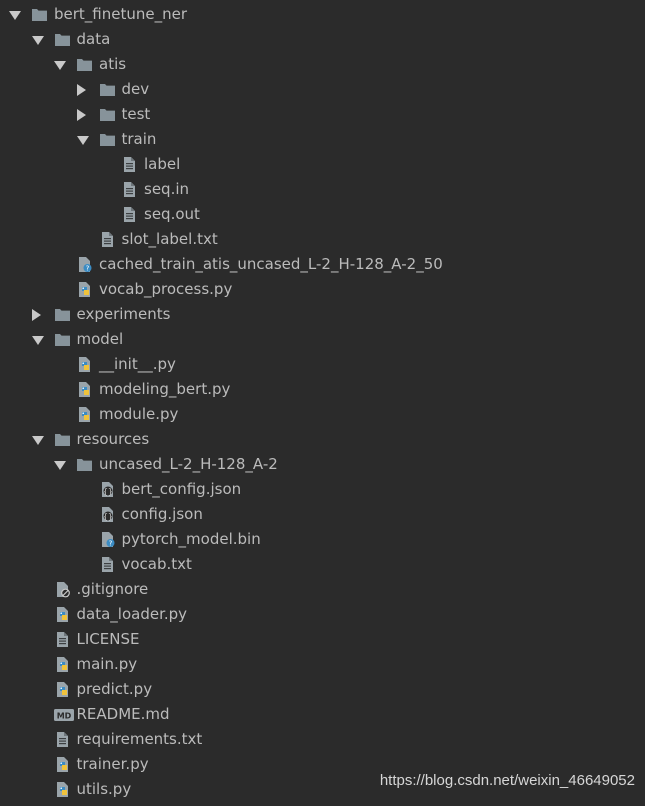  I want to click on tree-folder-row: bert_finetune_ner, so click(322, 14).